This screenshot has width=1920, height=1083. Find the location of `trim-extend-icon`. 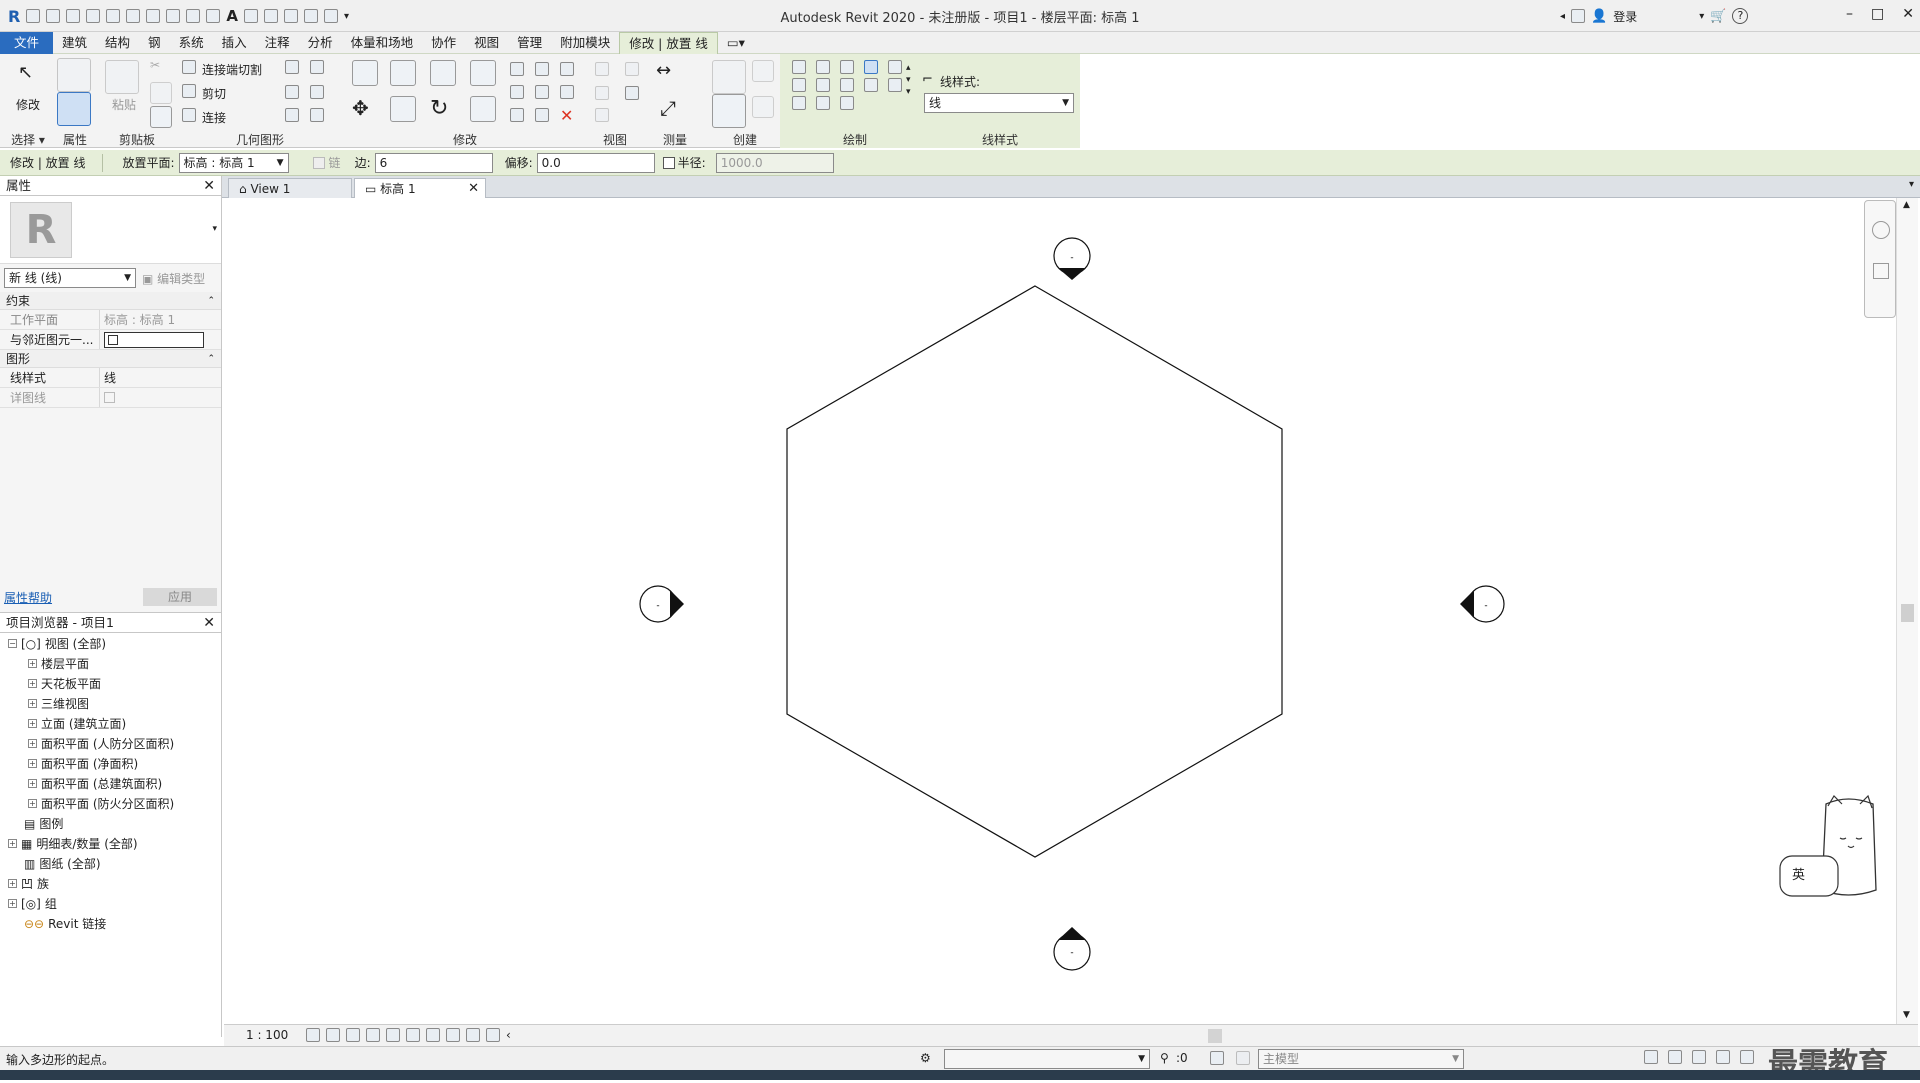

trim-extend-icon is located at coordinates (483, 109).